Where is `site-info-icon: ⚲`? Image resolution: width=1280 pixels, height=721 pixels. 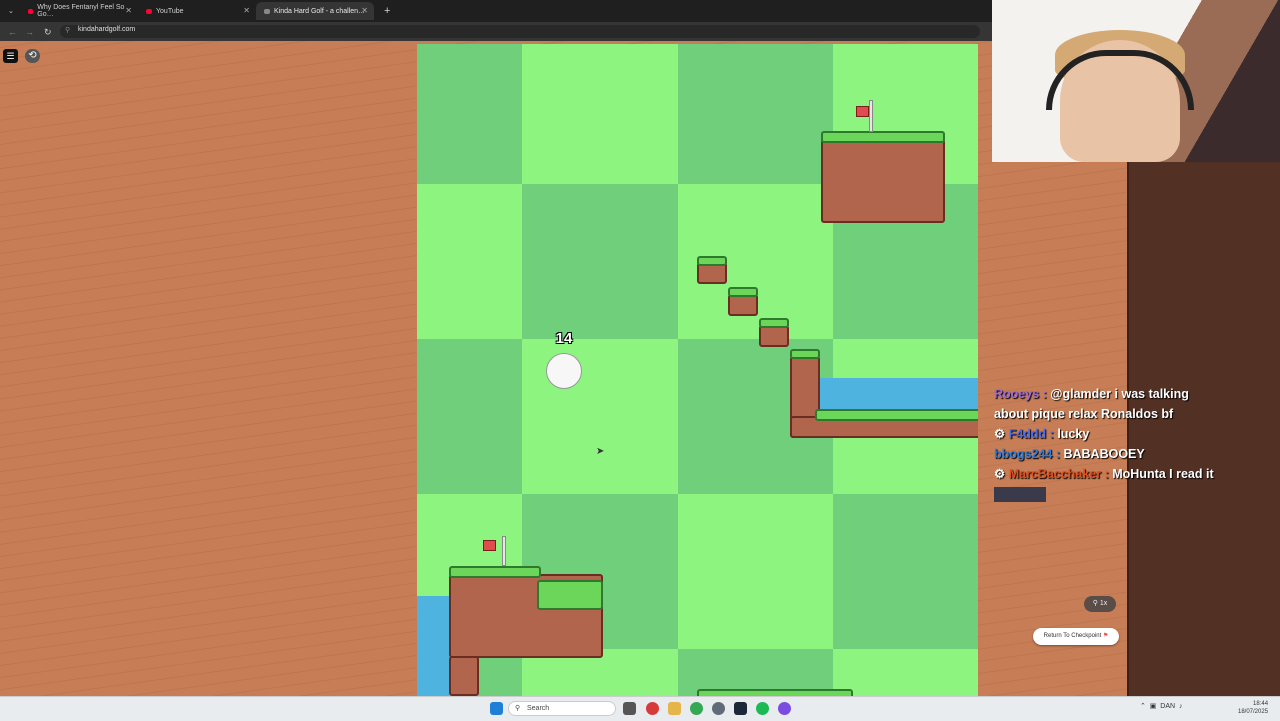 site-info-icon: ⚲ is located at coordinates (67, 30).